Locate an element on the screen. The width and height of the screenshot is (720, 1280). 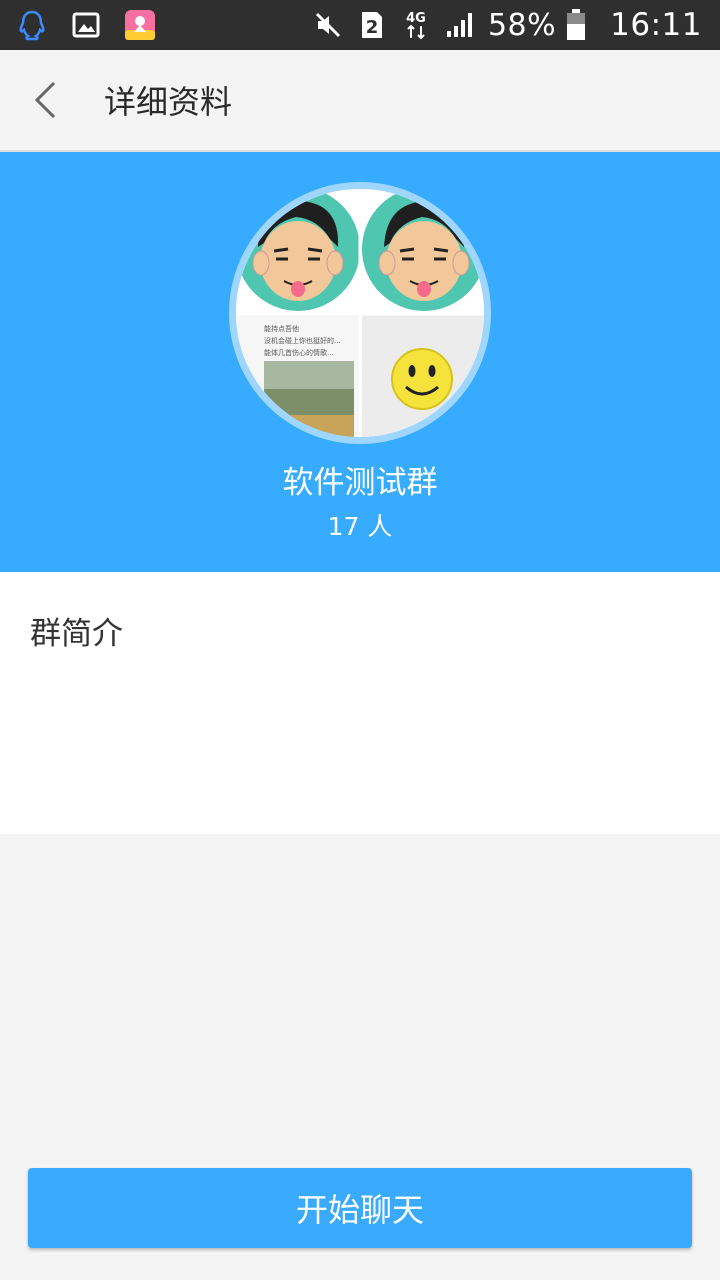
status-right: 2 4G 58% 16:11 is located at coordinates (501, 25).